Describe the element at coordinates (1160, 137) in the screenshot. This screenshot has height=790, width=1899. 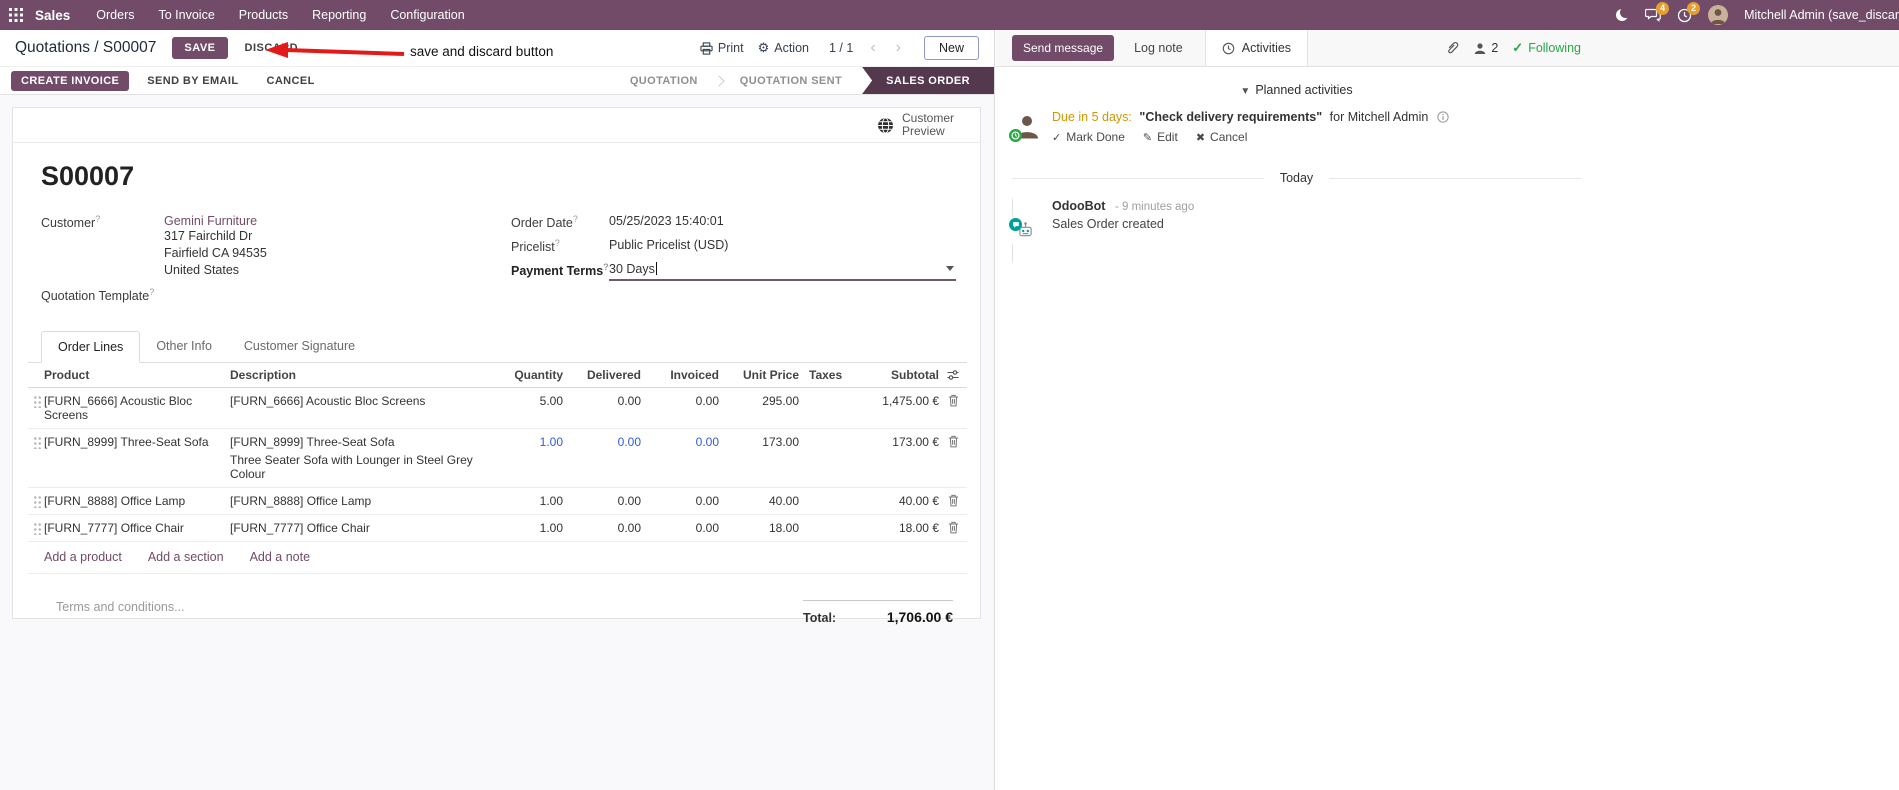
I see `edit-activity-button: ✎ Edit` at that location.